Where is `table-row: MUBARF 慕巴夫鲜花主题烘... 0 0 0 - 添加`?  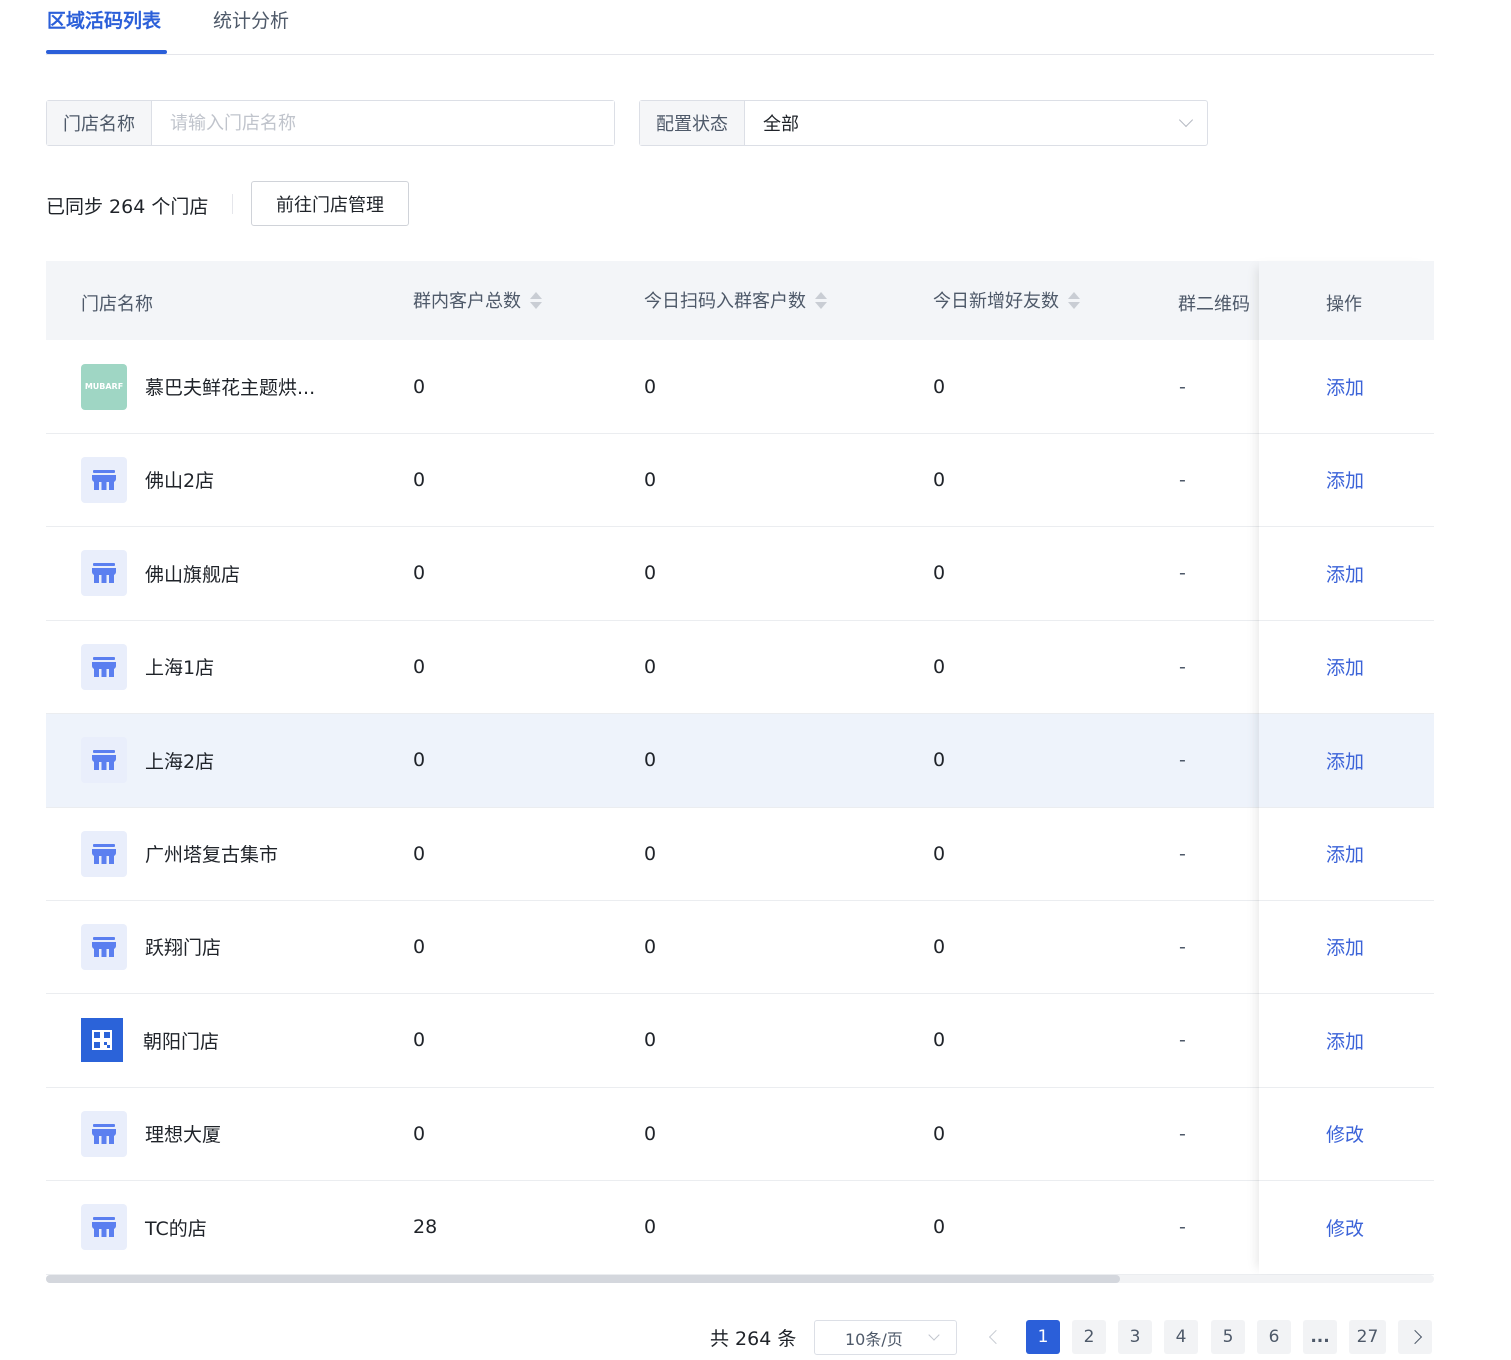 table-row: MUBARF 慕巴夫鲜花主题烘... 0 0 0 - 添加 is located at coordinates (740, 387).